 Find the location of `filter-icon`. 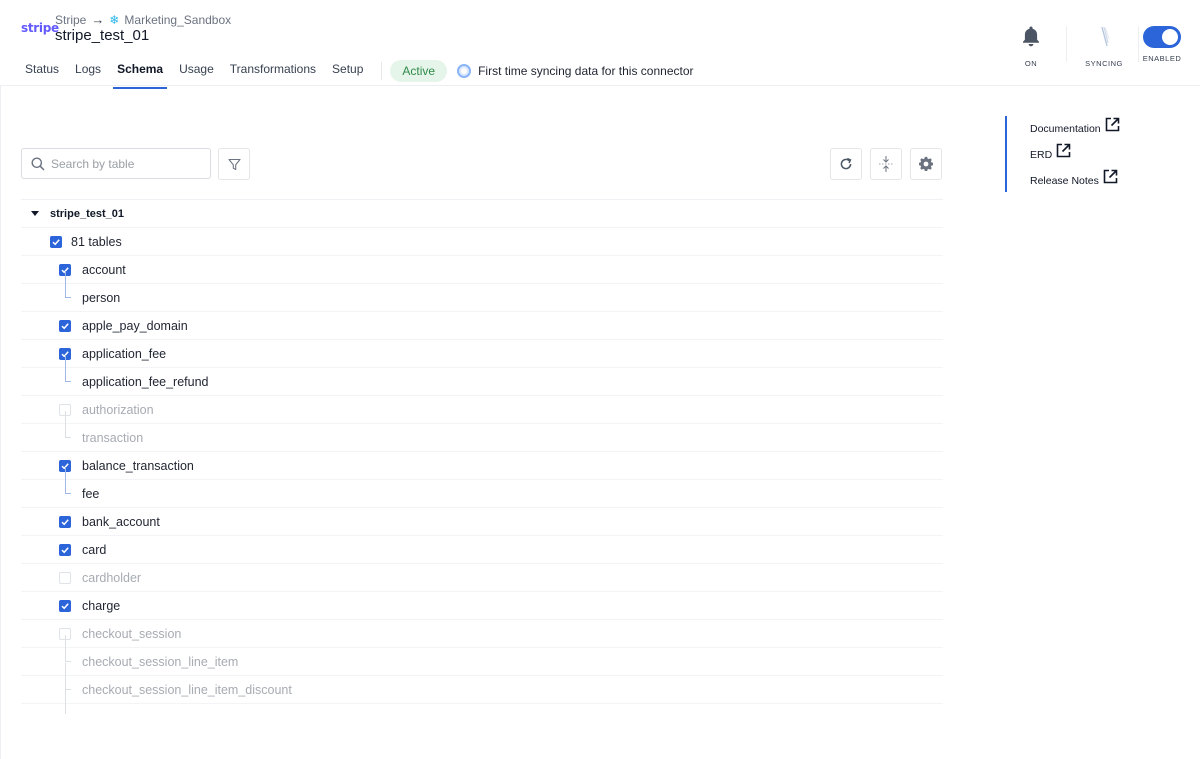

filter-icon is located at coordinates (234, 164).